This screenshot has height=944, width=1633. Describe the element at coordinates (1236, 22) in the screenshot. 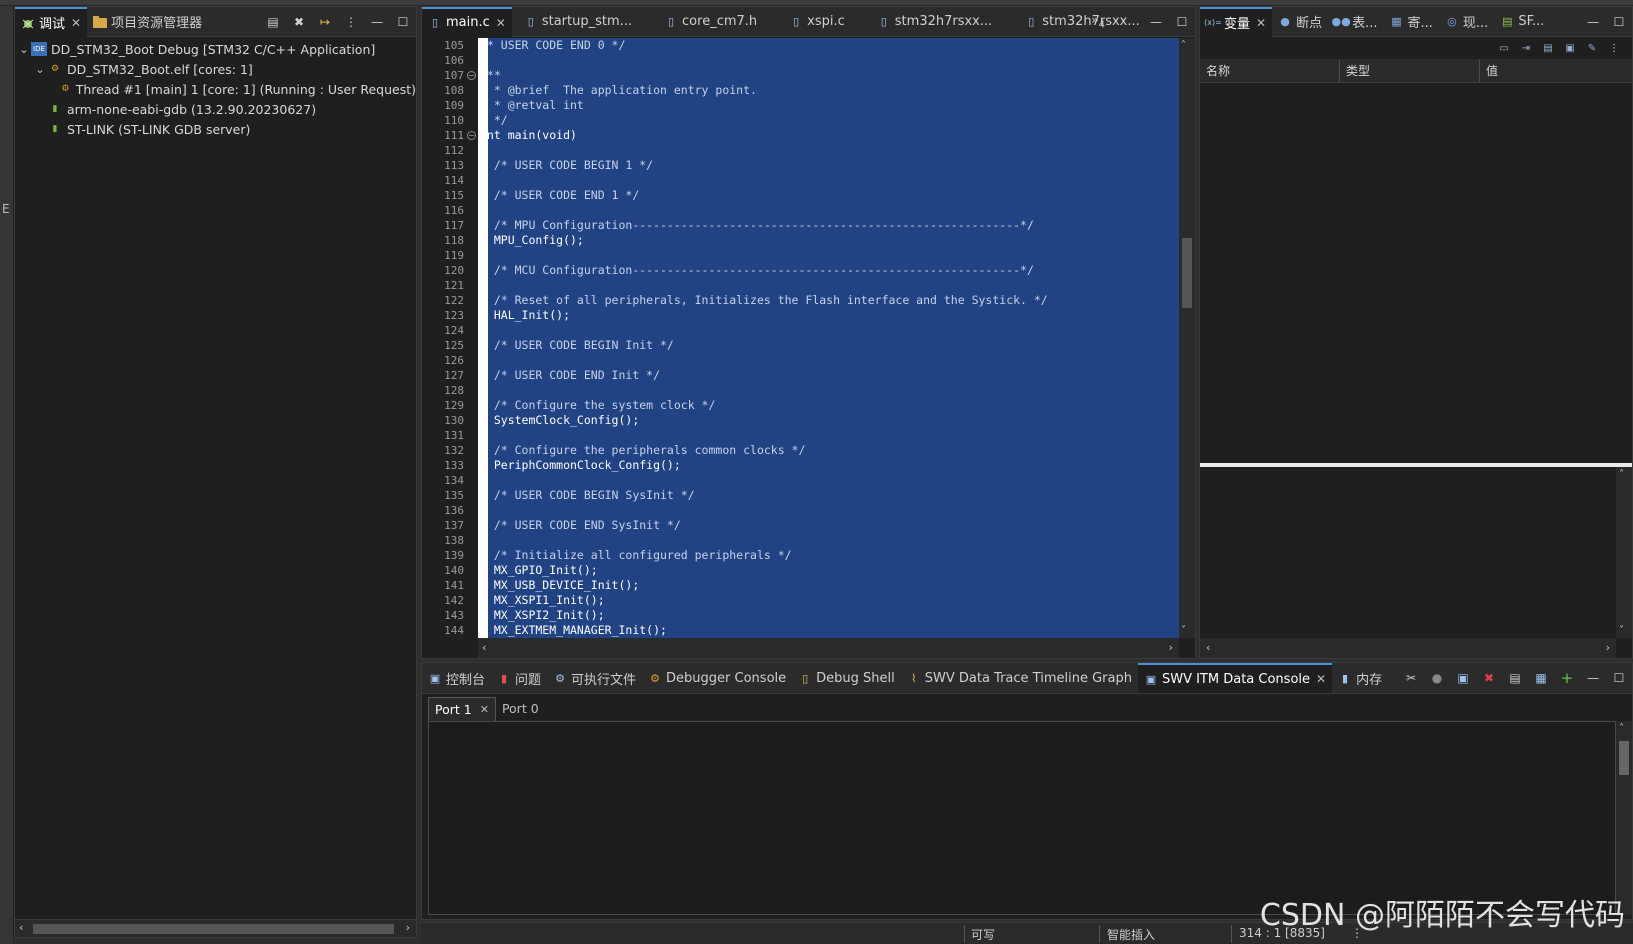

I see `tab-variables: (x)= 变量 ✕` at that location.